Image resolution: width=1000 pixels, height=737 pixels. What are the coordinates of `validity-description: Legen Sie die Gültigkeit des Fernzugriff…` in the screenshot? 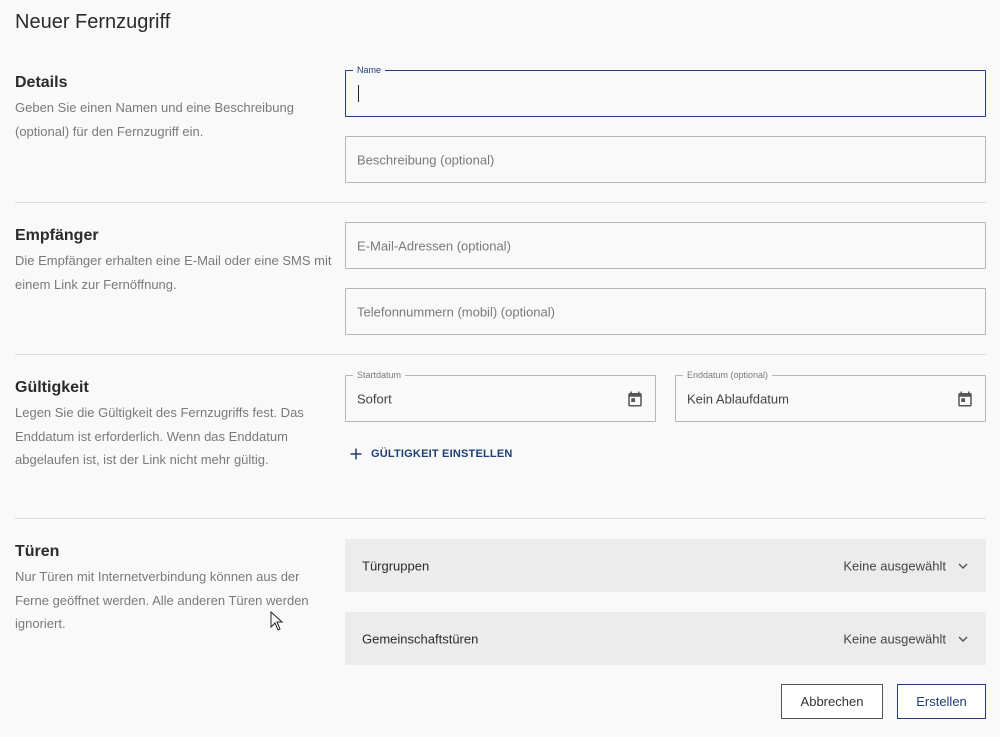 It's located at (159, 436).